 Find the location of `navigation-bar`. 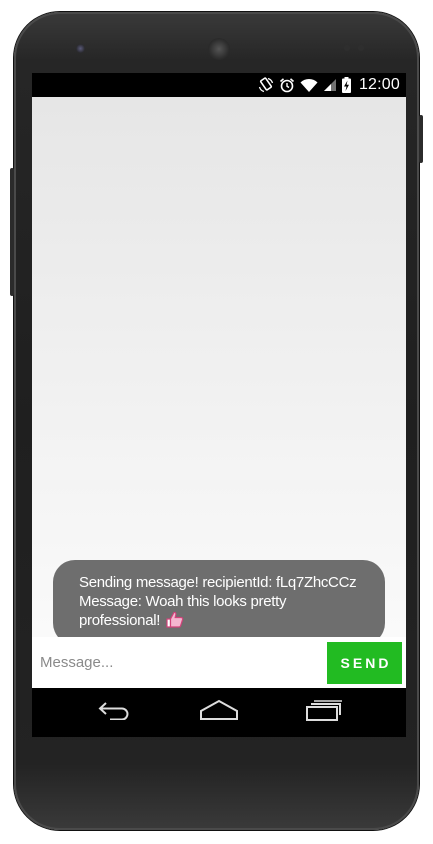

navigation-bar is located at coordinates (219, 712).